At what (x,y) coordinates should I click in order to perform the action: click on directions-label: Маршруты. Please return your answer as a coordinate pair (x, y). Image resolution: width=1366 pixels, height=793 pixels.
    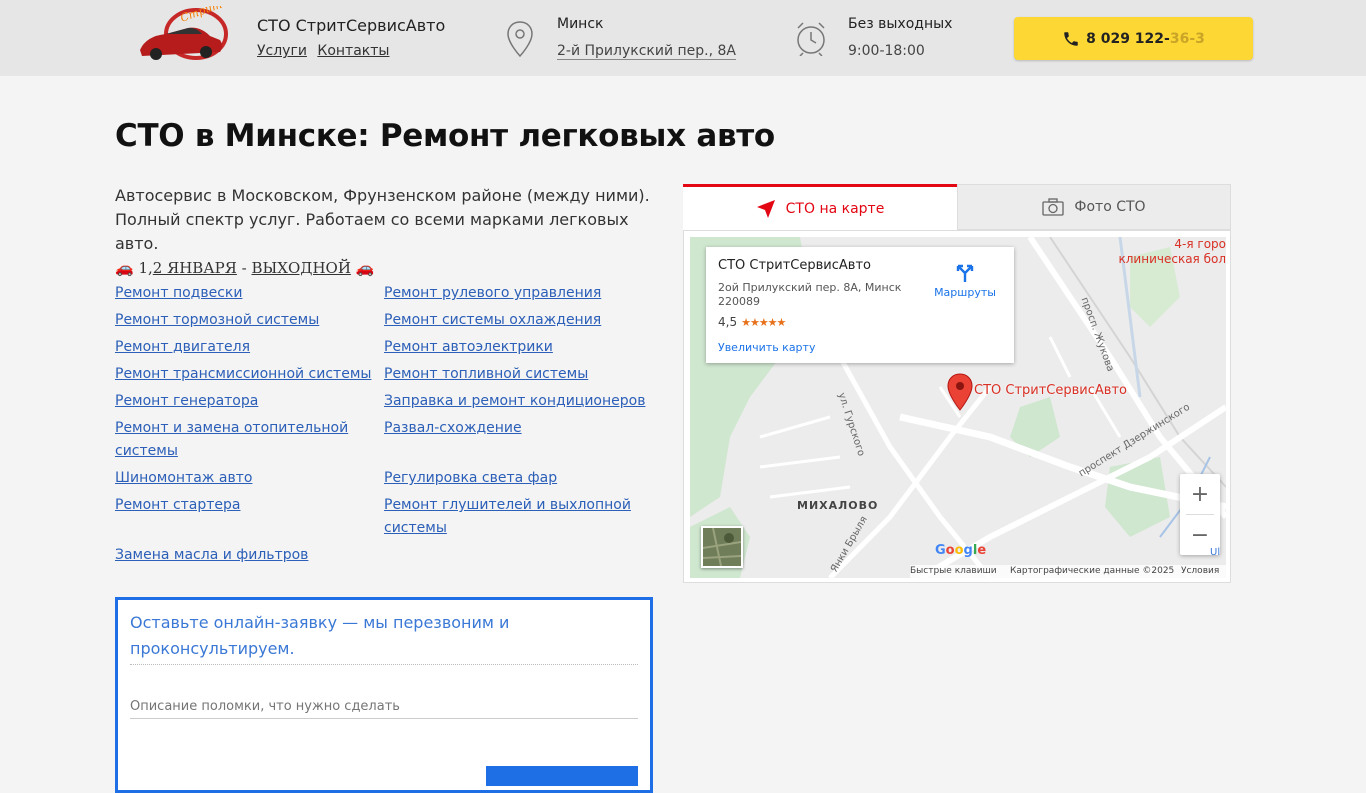
    Looking at the image, I should click on (965, 292).